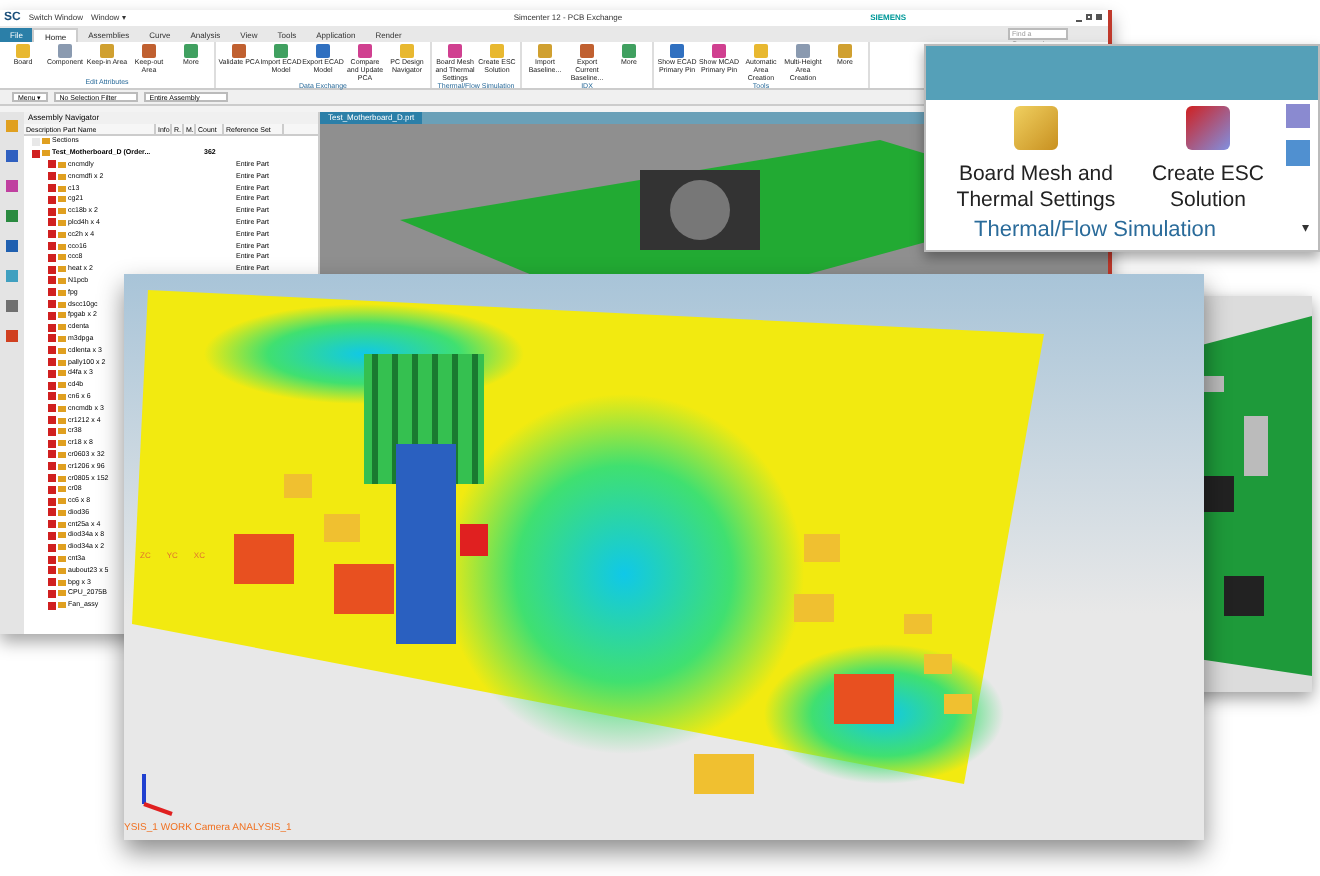 The width and height of the screenshot is (1320, 876). I want to click on axis-triad-icon, so click(157, 795).